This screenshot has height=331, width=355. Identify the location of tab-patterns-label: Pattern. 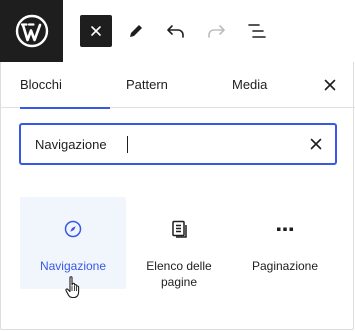
(147, 84).